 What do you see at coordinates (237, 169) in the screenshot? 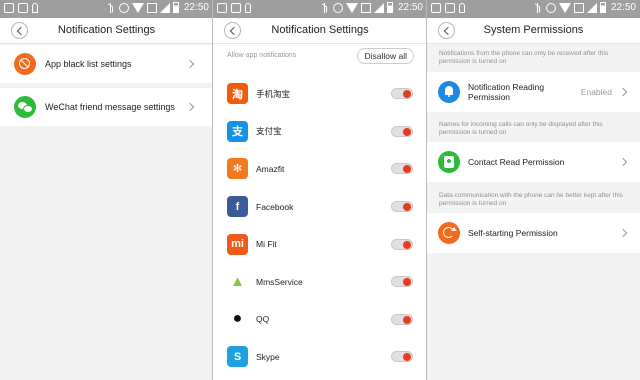
I see `amazfit-icon: ✻` at bounding box center [237, 169].